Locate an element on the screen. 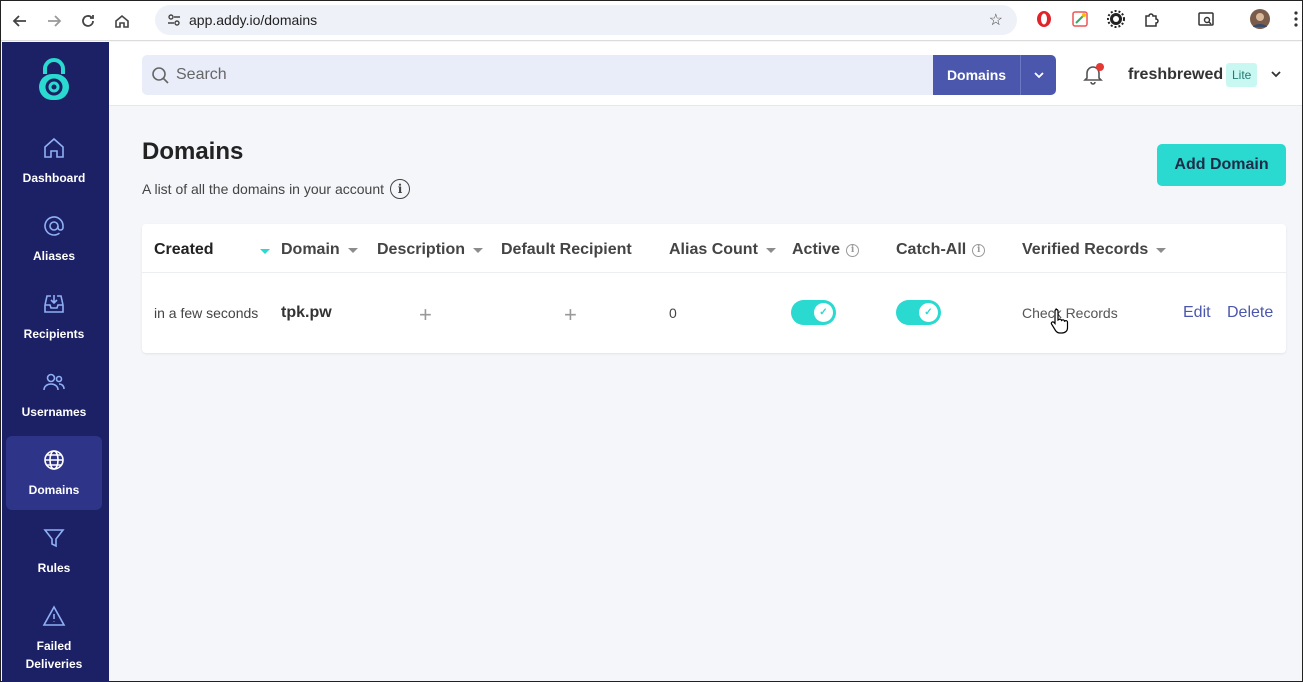 The height and width of the screenshot is (682, 1303). add-default-recipient-plus-icon: + is located at coordinates (570, 315).